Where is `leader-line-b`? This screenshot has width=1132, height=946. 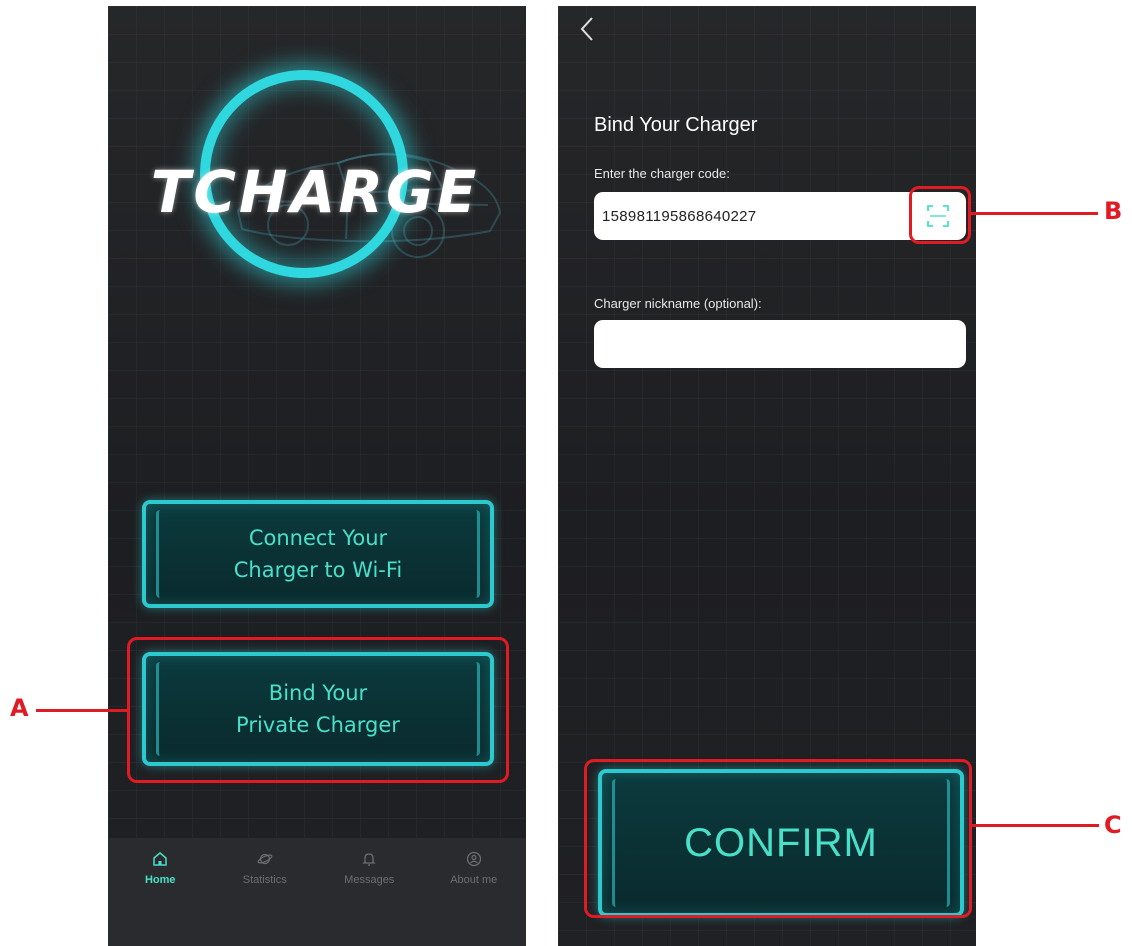 leader-line-b is located at coordinates (1034, 213).